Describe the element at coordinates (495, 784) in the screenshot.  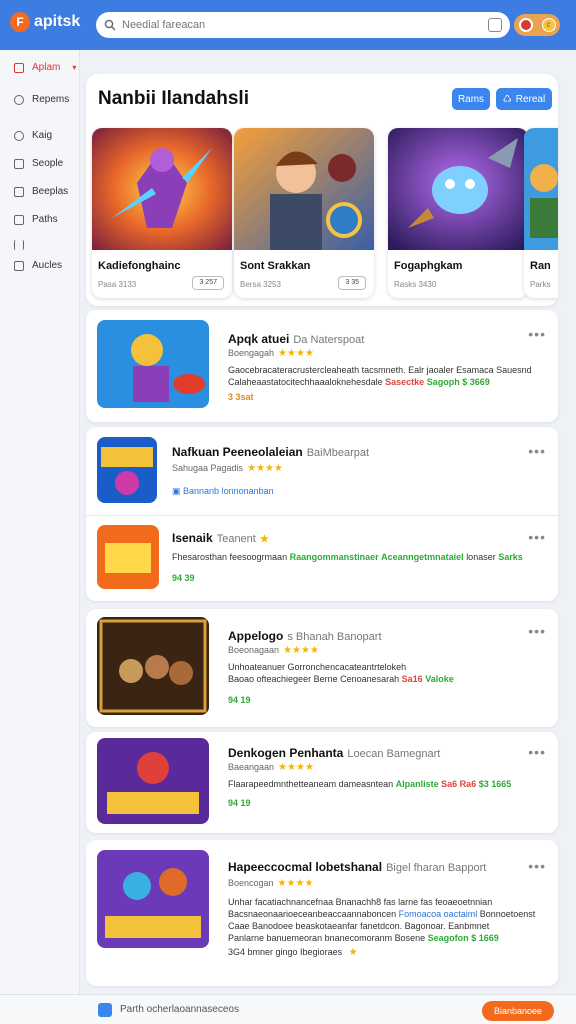
I see `price-tag: $3 1665` at that location.